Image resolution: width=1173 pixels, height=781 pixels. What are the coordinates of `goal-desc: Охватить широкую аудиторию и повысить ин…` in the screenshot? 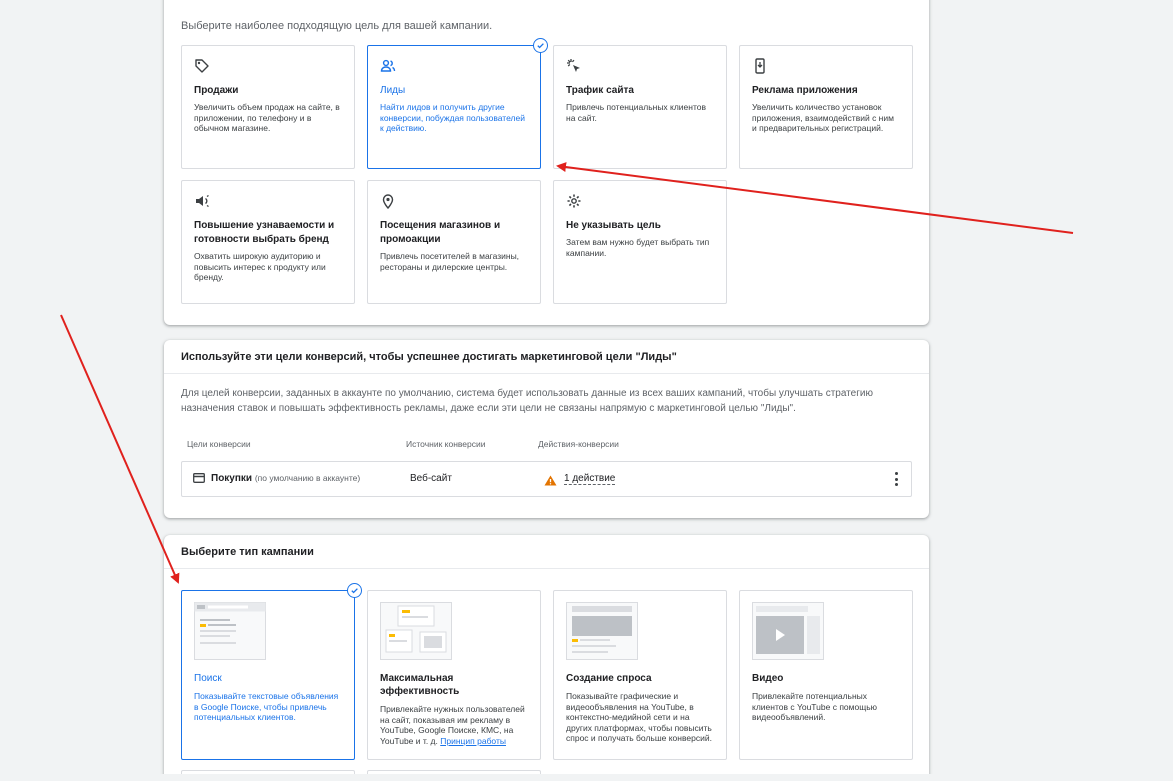 It's located at (260, 266).